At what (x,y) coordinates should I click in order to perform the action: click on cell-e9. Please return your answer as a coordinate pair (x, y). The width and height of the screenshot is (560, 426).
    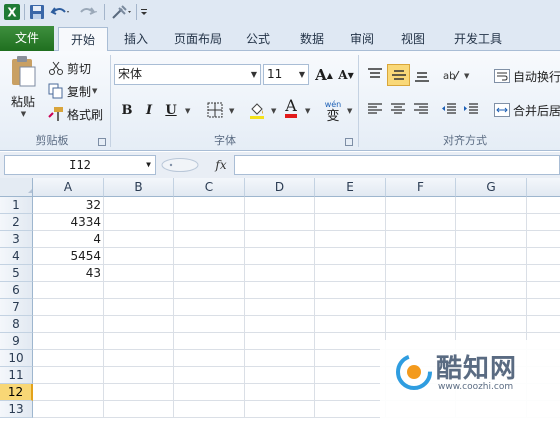
    Looking at the image, I should click on (350, 341).